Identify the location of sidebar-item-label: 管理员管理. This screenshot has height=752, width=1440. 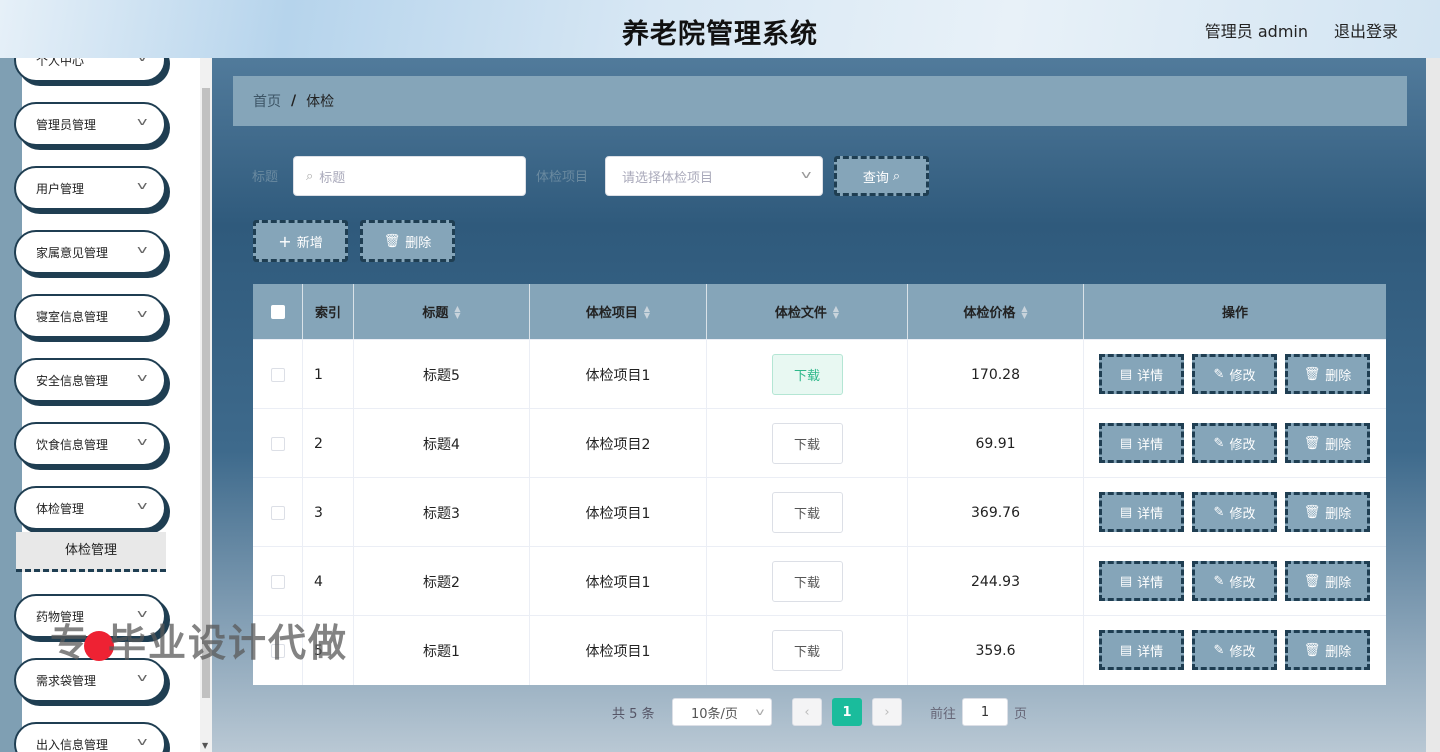
(66, 124).